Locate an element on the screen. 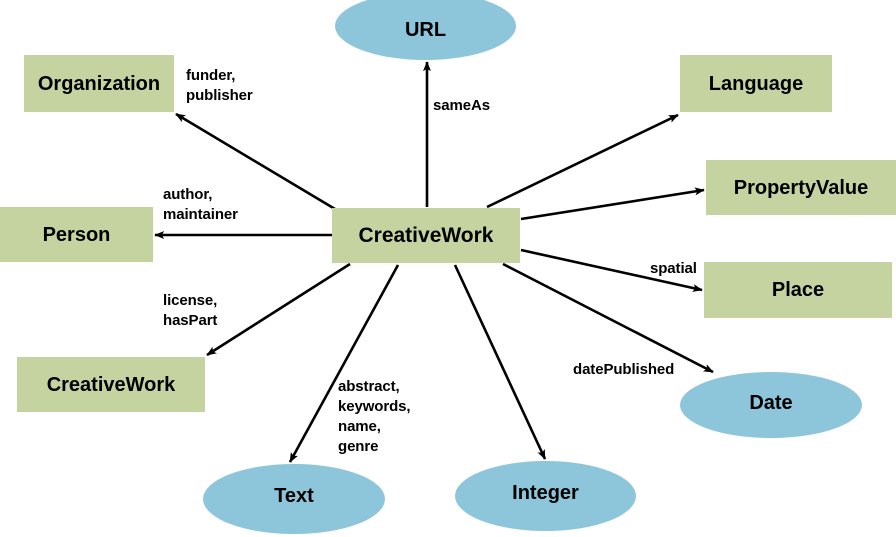 The height and width of the screenshot is (537, 896). node-place: Place is located at coordinates (798, 290).